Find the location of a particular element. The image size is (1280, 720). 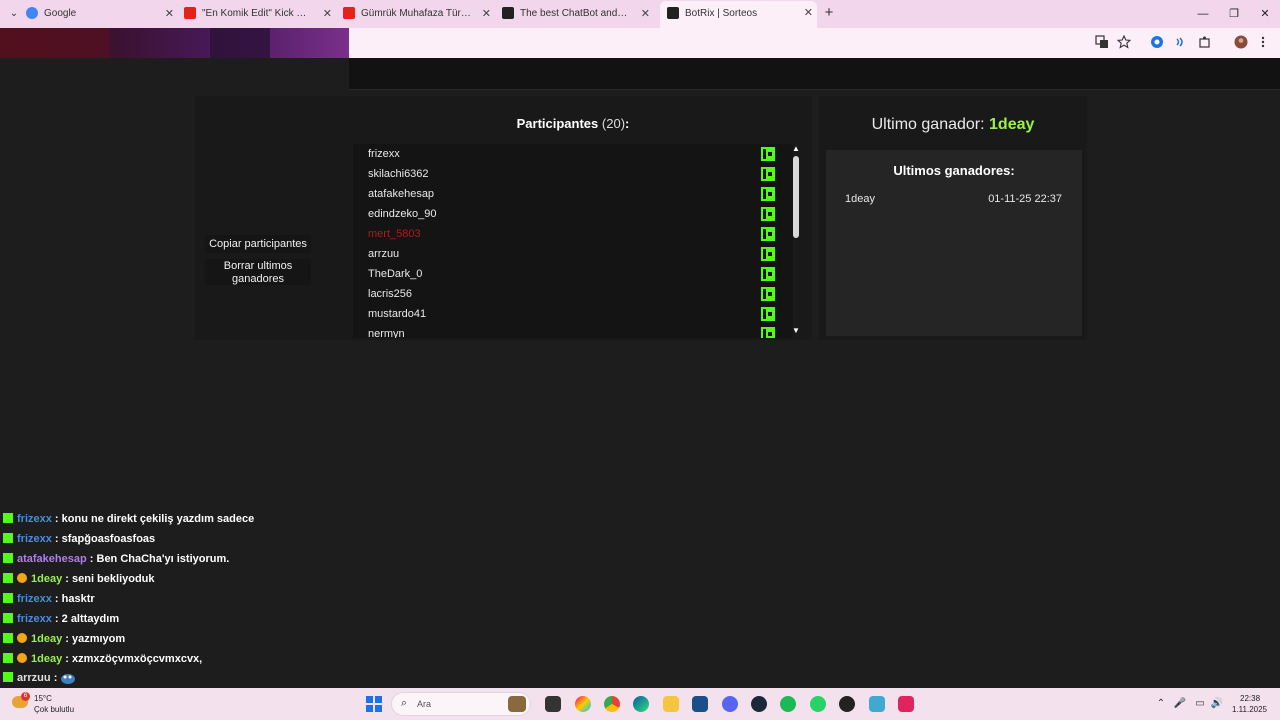

chat-message: atafakehesap : Ben ChaCha'yı istiyorum. is located at coordinates (116, 559).